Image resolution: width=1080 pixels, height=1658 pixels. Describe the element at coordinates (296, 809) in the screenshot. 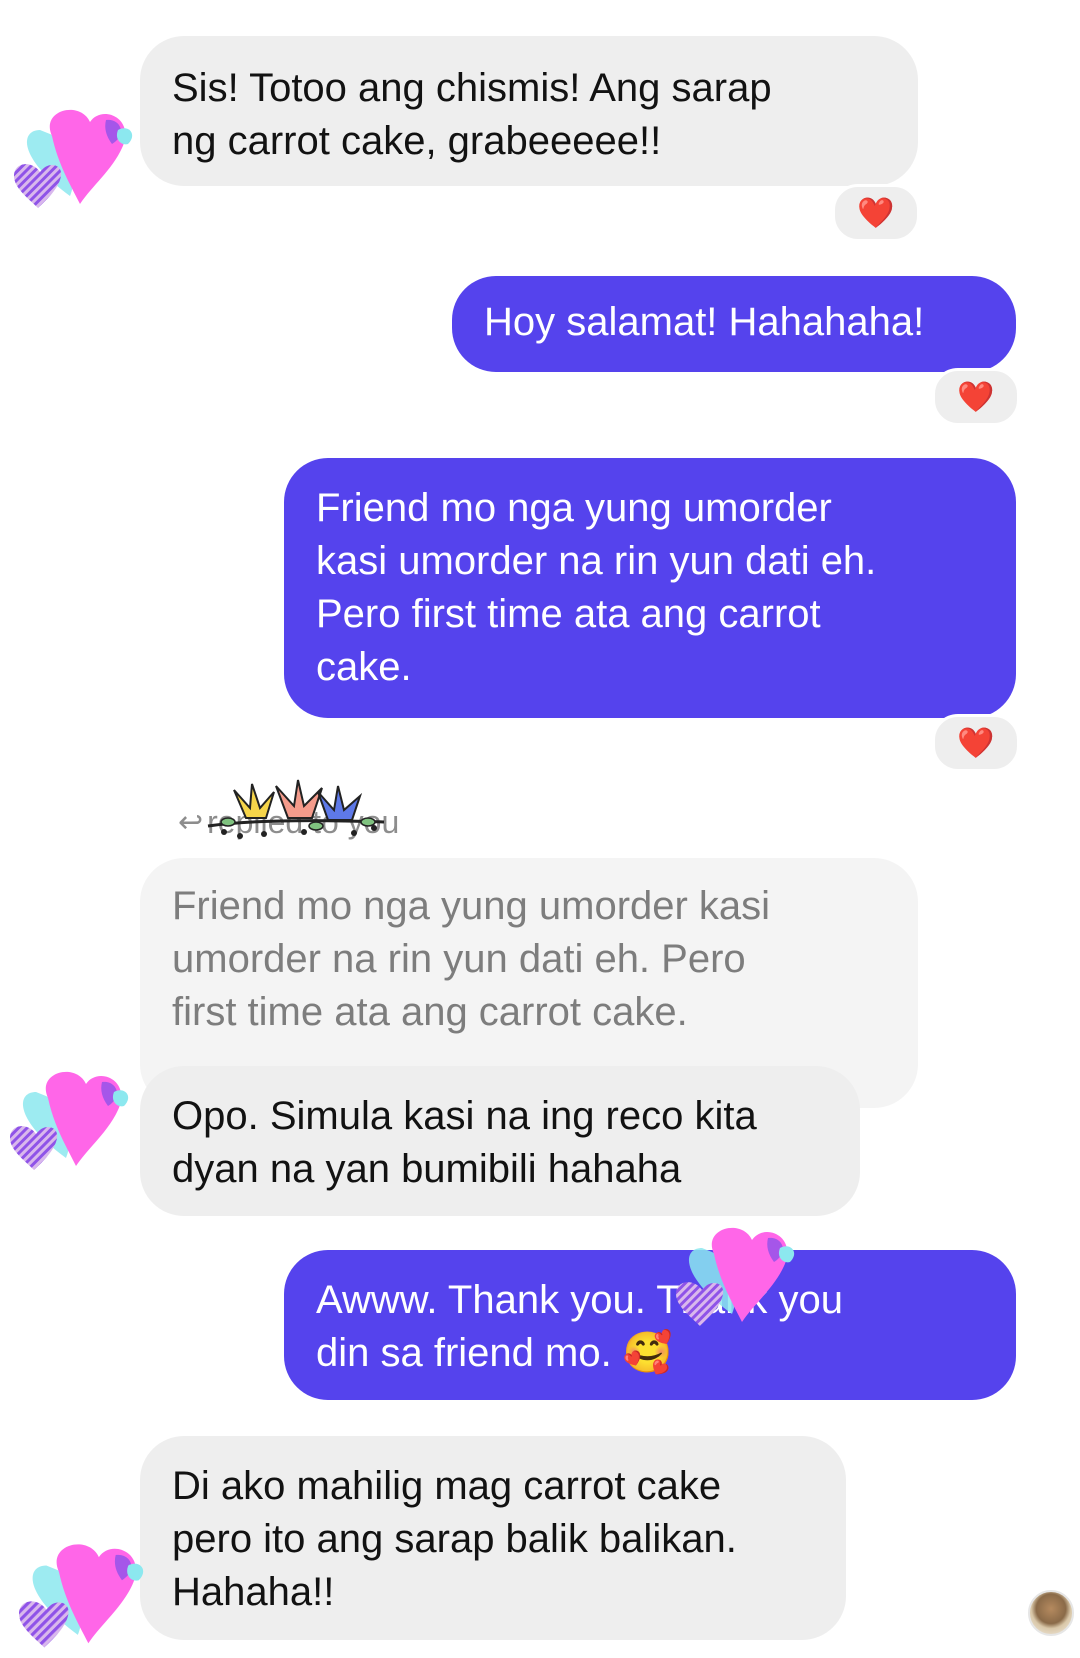

I see `flower-sticker-icon` at that location.